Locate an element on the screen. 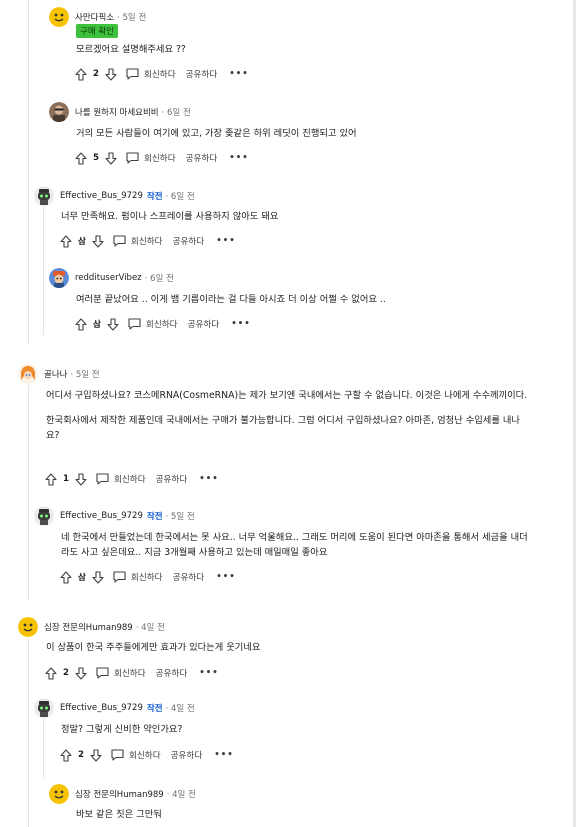 The width and height of the screenshot is (576, 827). comment-body: 너무 만족해요. 펌이나 스프레이를 사용하지 않아도 돼요 is located at coordinates (301, 216).